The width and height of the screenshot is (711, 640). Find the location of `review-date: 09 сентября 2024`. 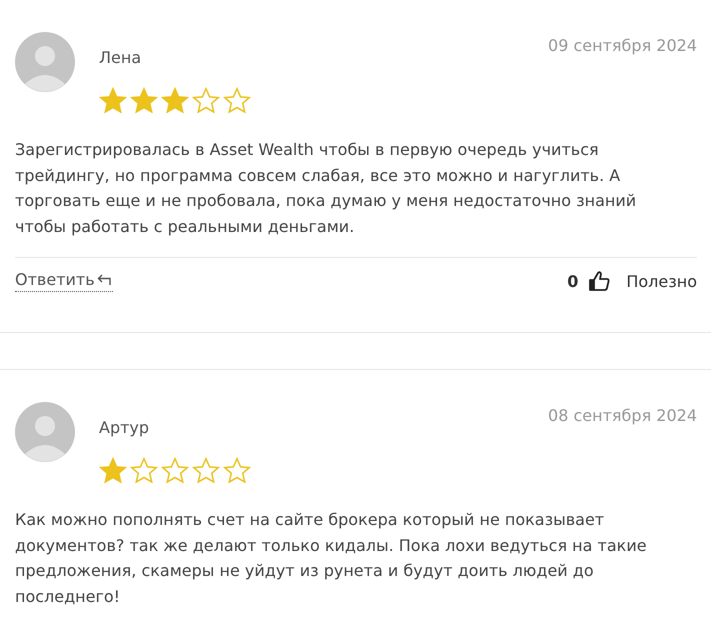

review-date: 09 сентября 2024 is located at coordinates (622, 45).